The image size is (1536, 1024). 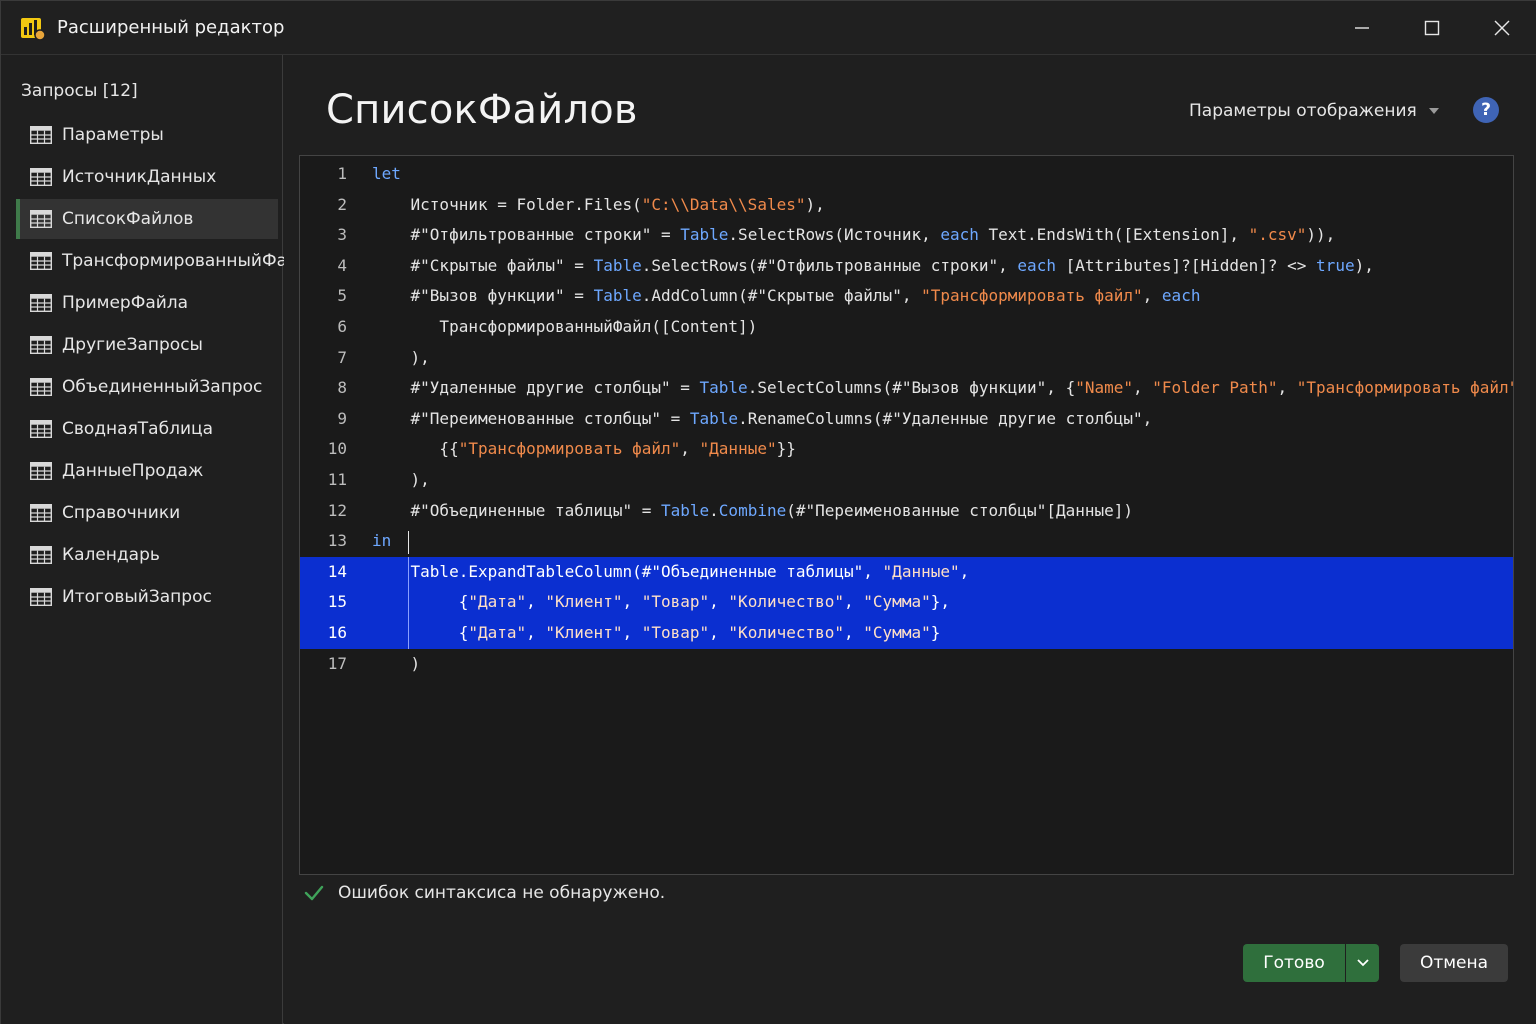 What do you see at coordinates (147, 429) in the screenshot?
I see `query-item: СводнаяТаблица` at bounding box center [147, 429].